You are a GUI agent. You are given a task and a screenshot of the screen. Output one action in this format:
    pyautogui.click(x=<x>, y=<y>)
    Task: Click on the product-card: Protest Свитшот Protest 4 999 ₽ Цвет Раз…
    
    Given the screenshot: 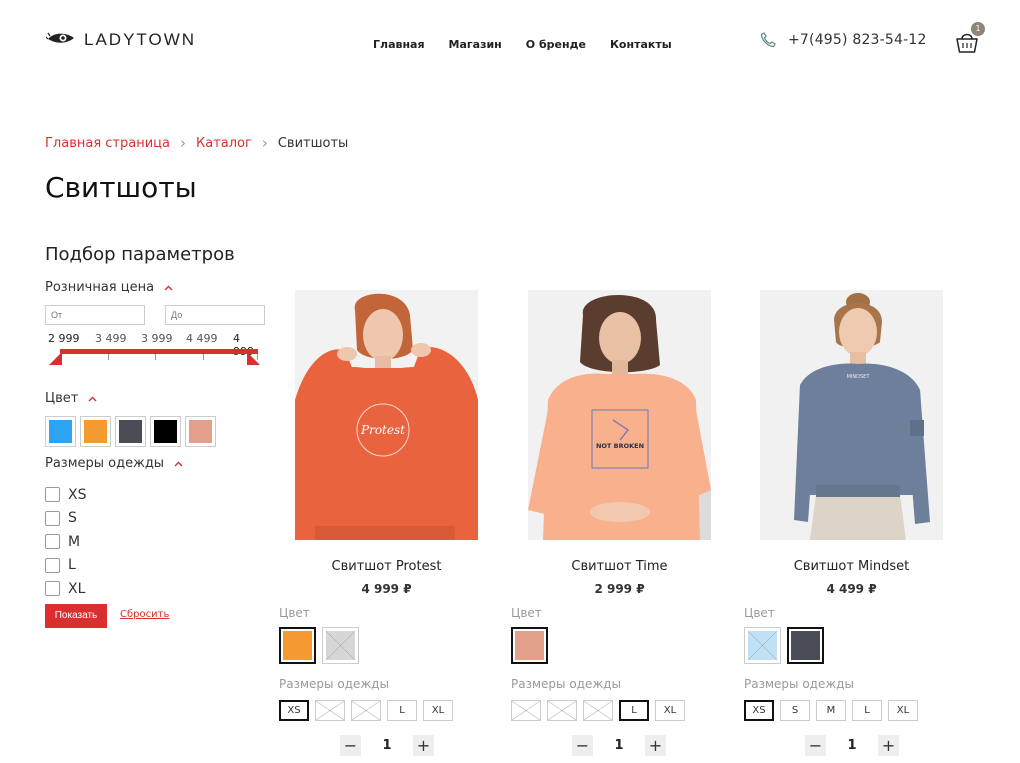 What is the action you would take?
    pyautogui.click(x=395, y=525)
    